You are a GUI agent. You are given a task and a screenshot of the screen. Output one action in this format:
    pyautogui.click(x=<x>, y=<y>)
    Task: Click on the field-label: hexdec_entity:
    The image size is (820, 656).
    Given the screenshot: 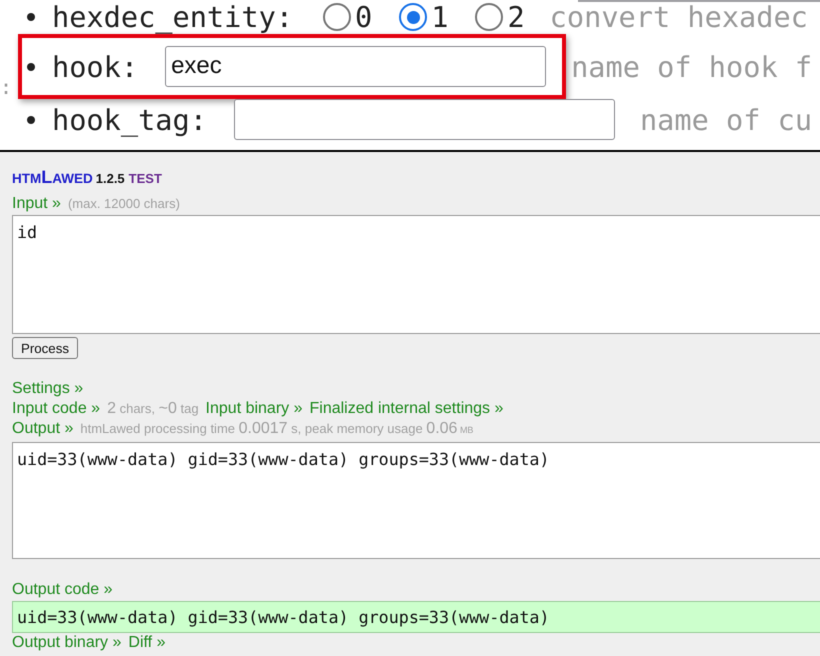 What is the action you would take?
    pyautogui.click(x=173, y=17)
    